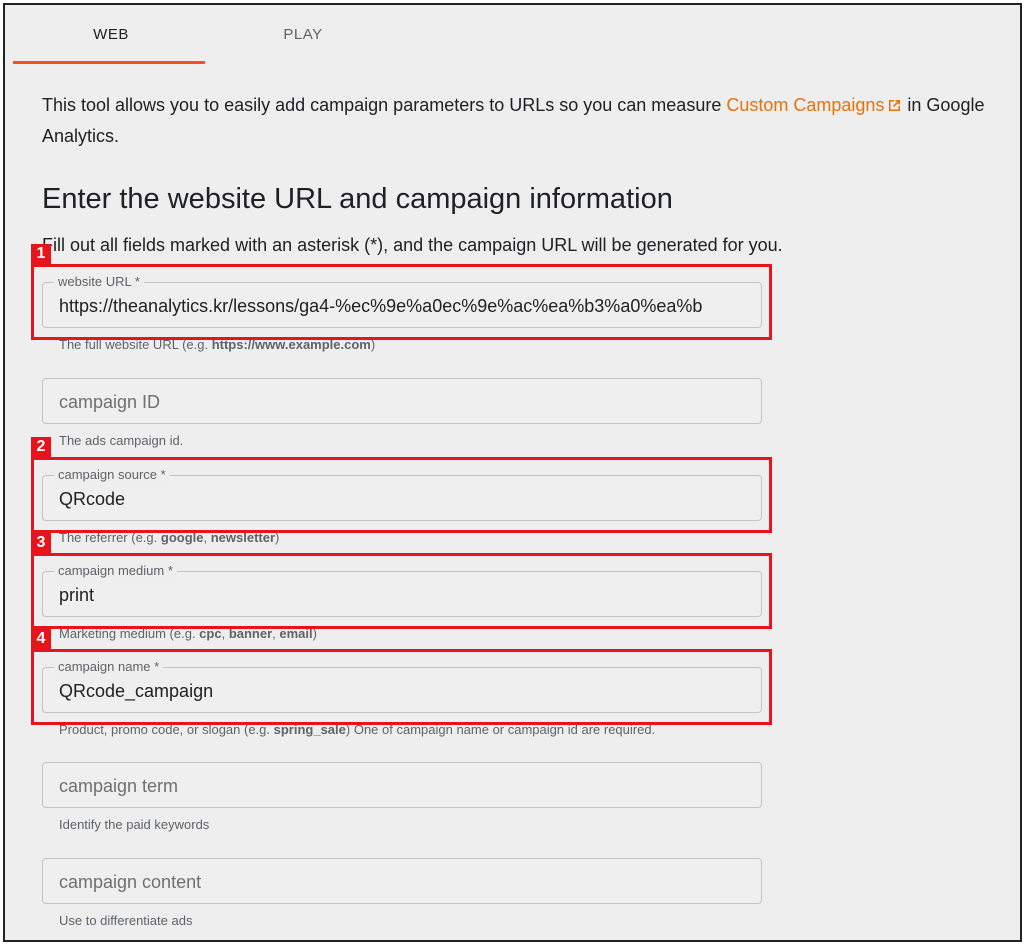  What do you see at coordinates (111, 35) in the screenshot?
I see `tab-web: WEB` at bounding box center [111, 35].